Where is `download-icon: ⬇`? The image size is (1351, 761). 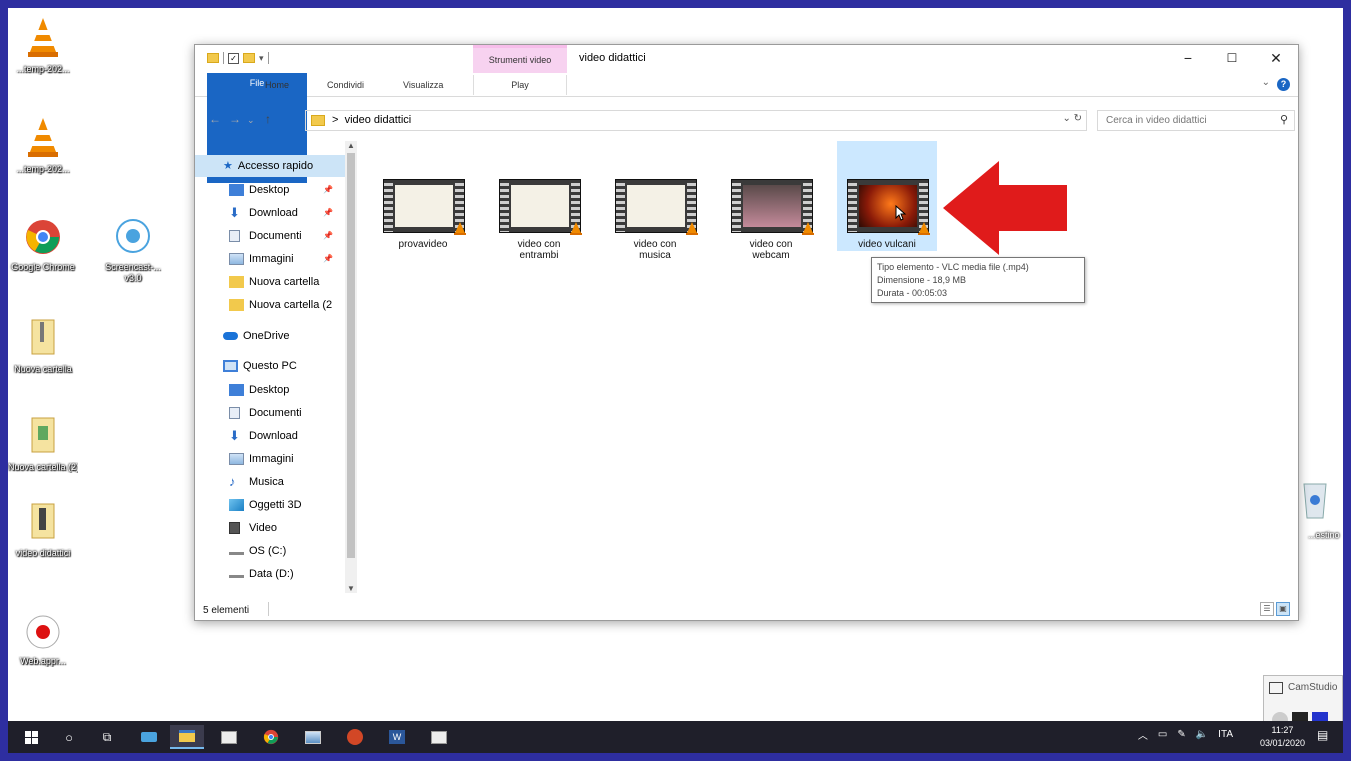 download-icon: ⬇ is located at coordinates (234, 435).